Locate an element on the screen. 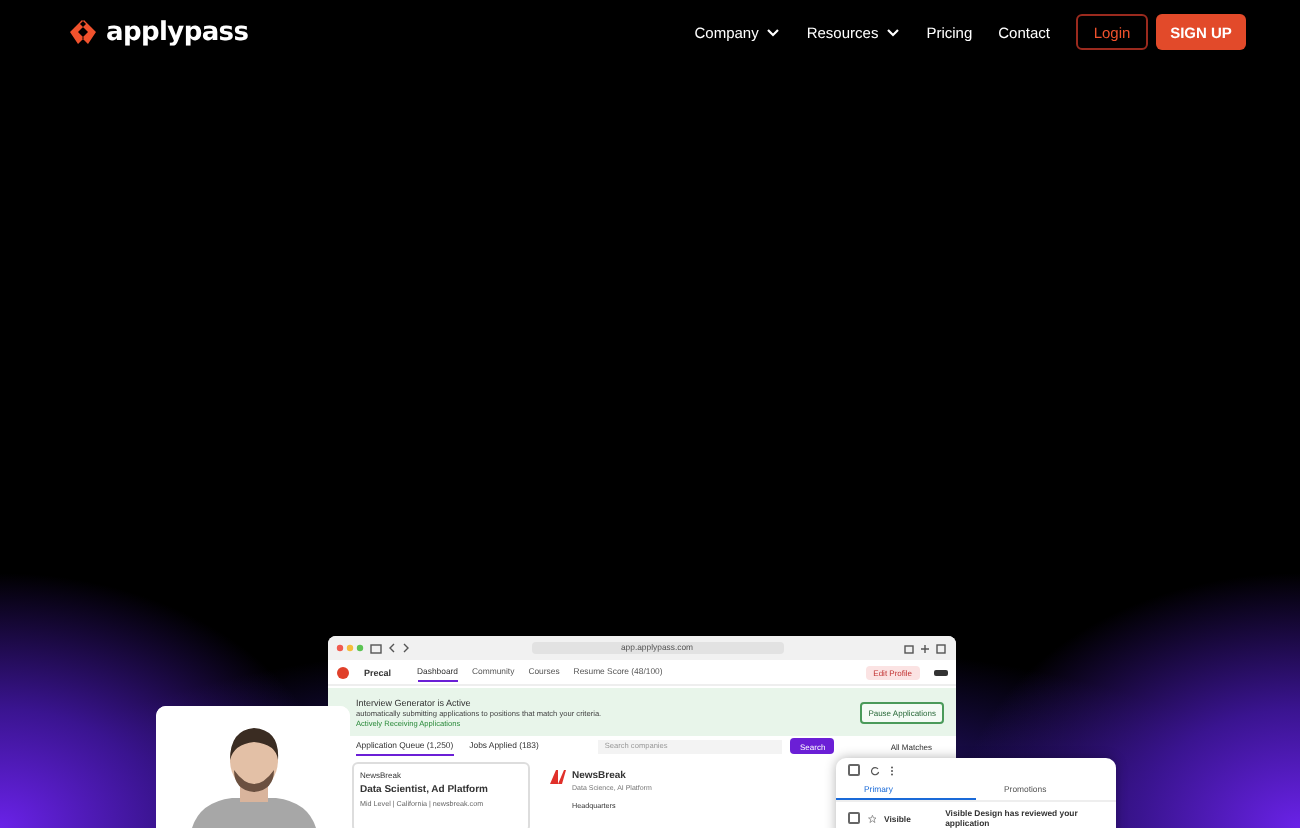 This screenshot has width=1300, height=828. logo-icon is located at coordinates (83, 32).